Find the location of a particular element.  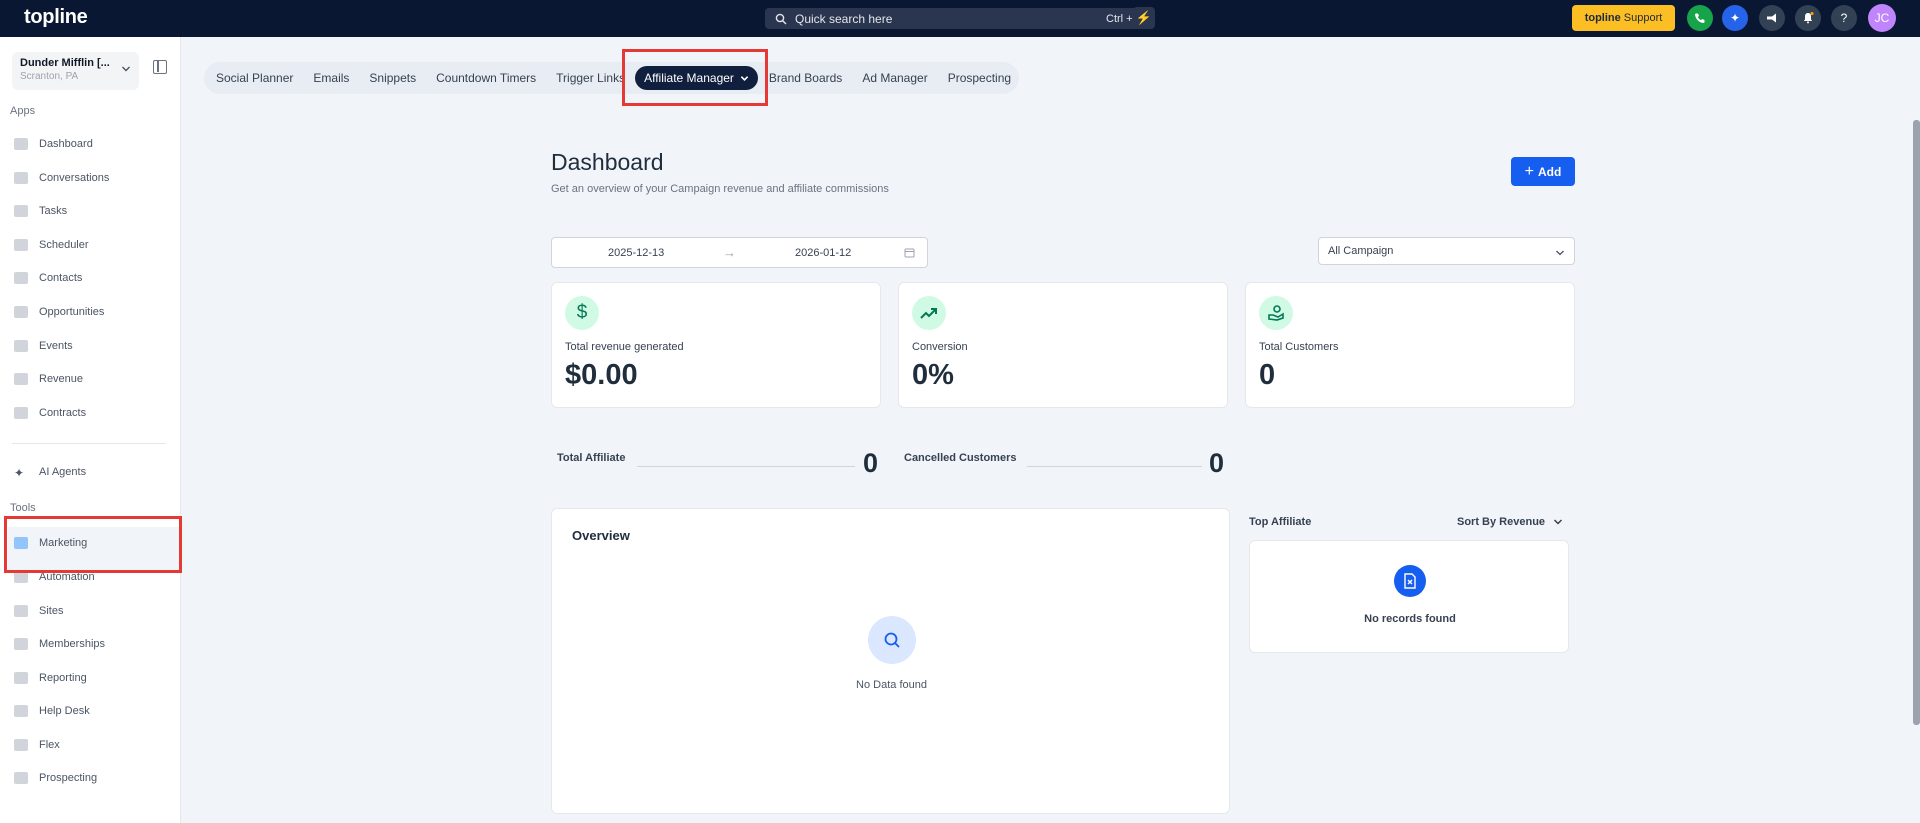

date-start: 2025-12-13 is located at coordinates (636, 253).